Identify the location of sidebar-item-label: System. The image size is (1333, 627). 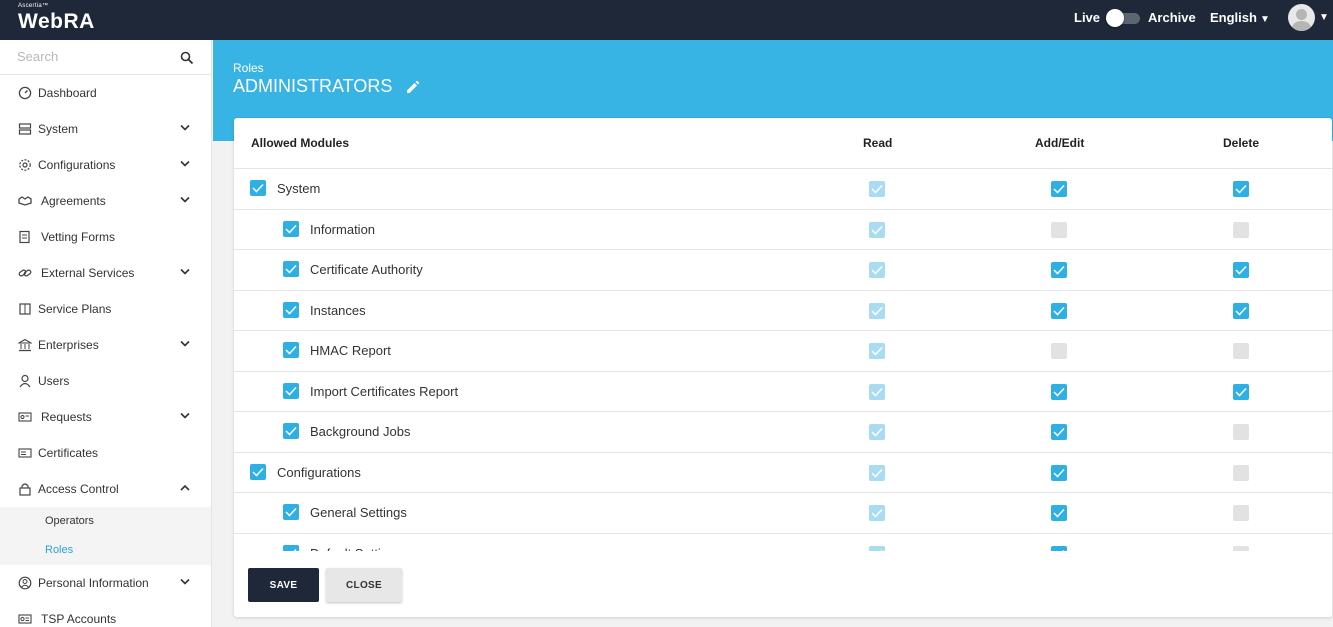
(58, 129).